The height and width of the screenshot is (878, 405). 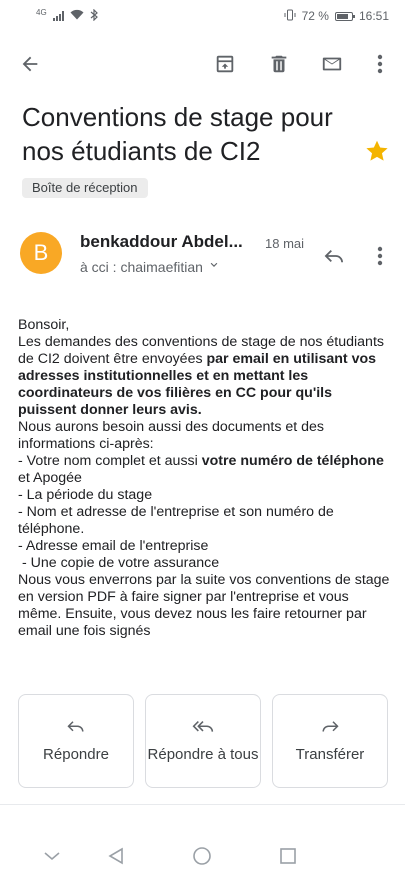 I want to click on battery-percent: 72 %, so click(x=315, y=16).